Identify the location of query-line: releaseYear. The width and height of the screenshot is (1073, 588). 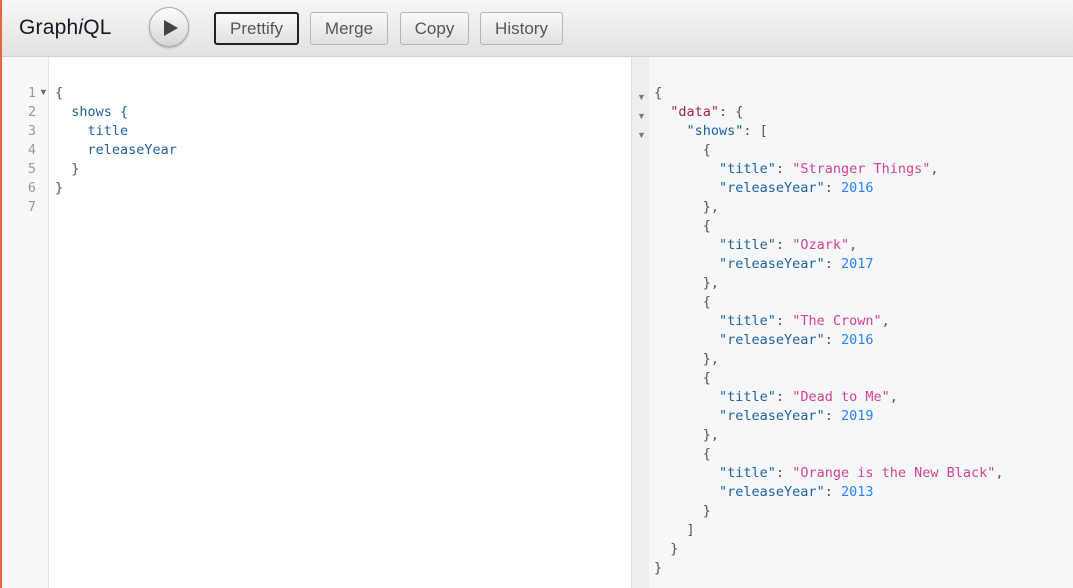
(116, 150).